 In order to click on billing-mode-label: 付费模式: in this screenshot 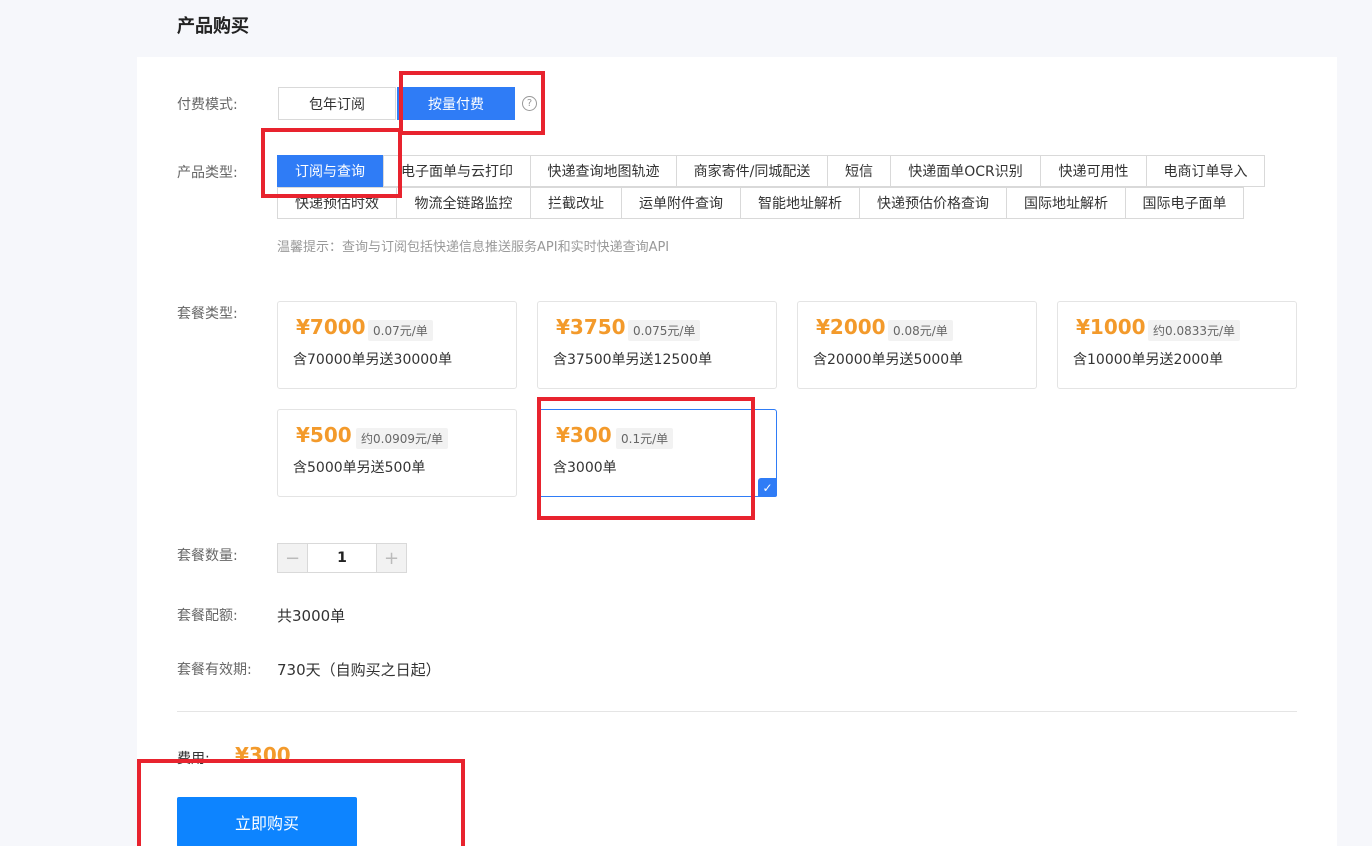, I will do `click(207, 105)`.